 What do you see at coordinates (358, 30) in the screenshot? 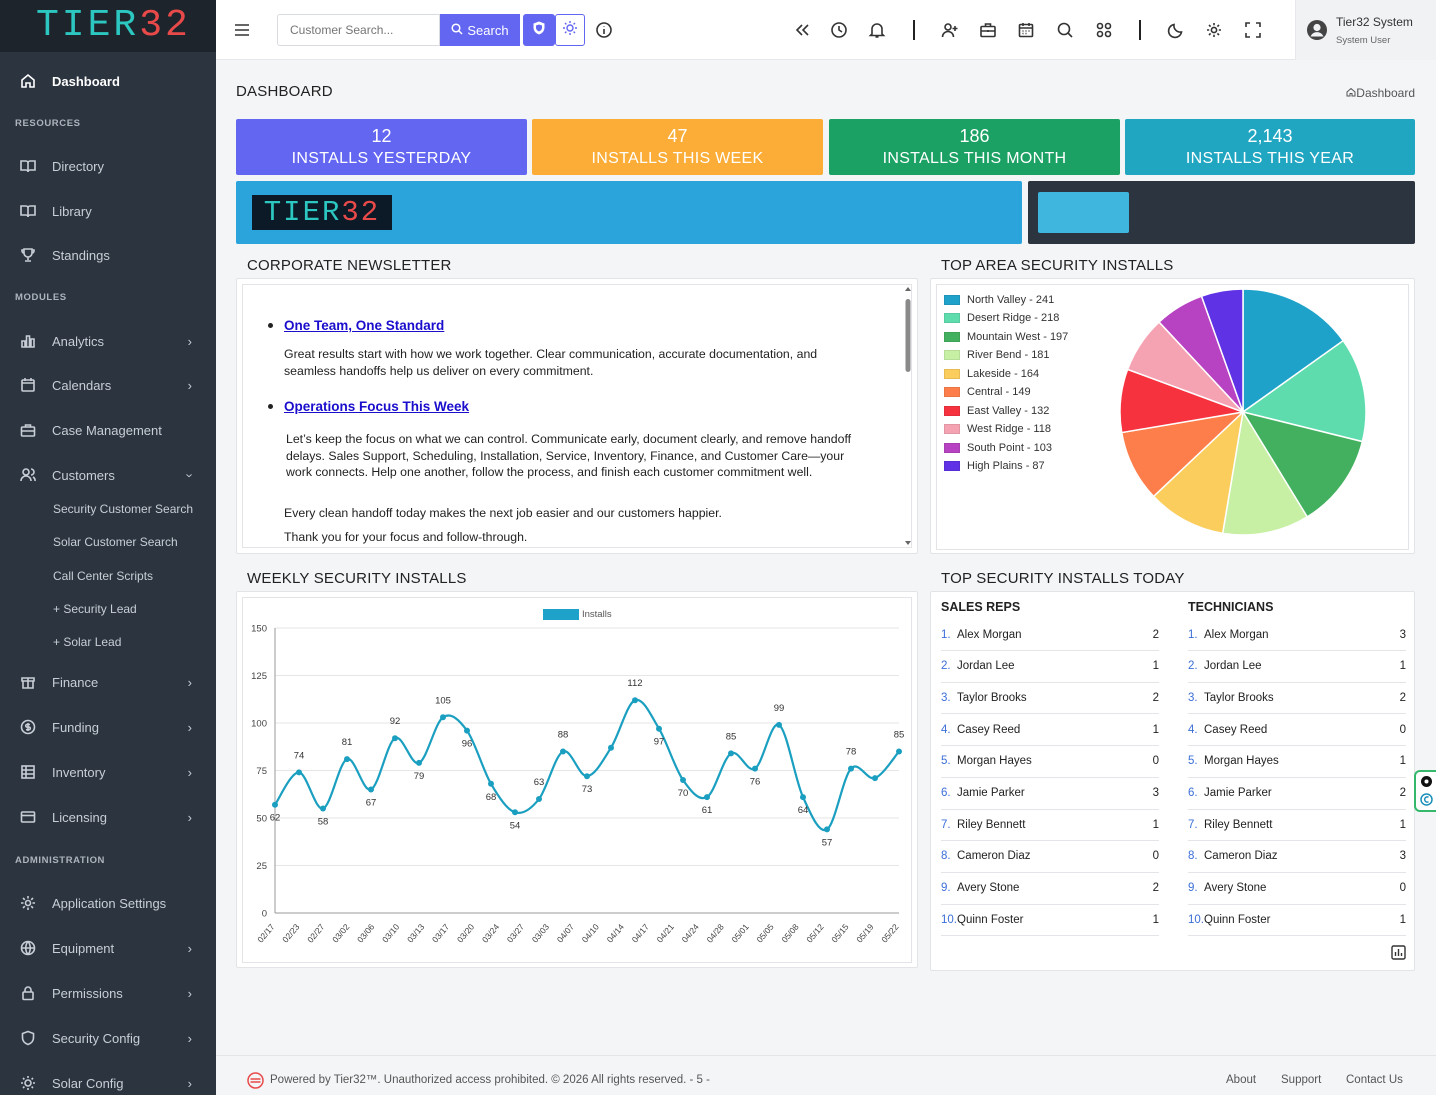
I see `customer-search-input` at bounding box center [358, 30].